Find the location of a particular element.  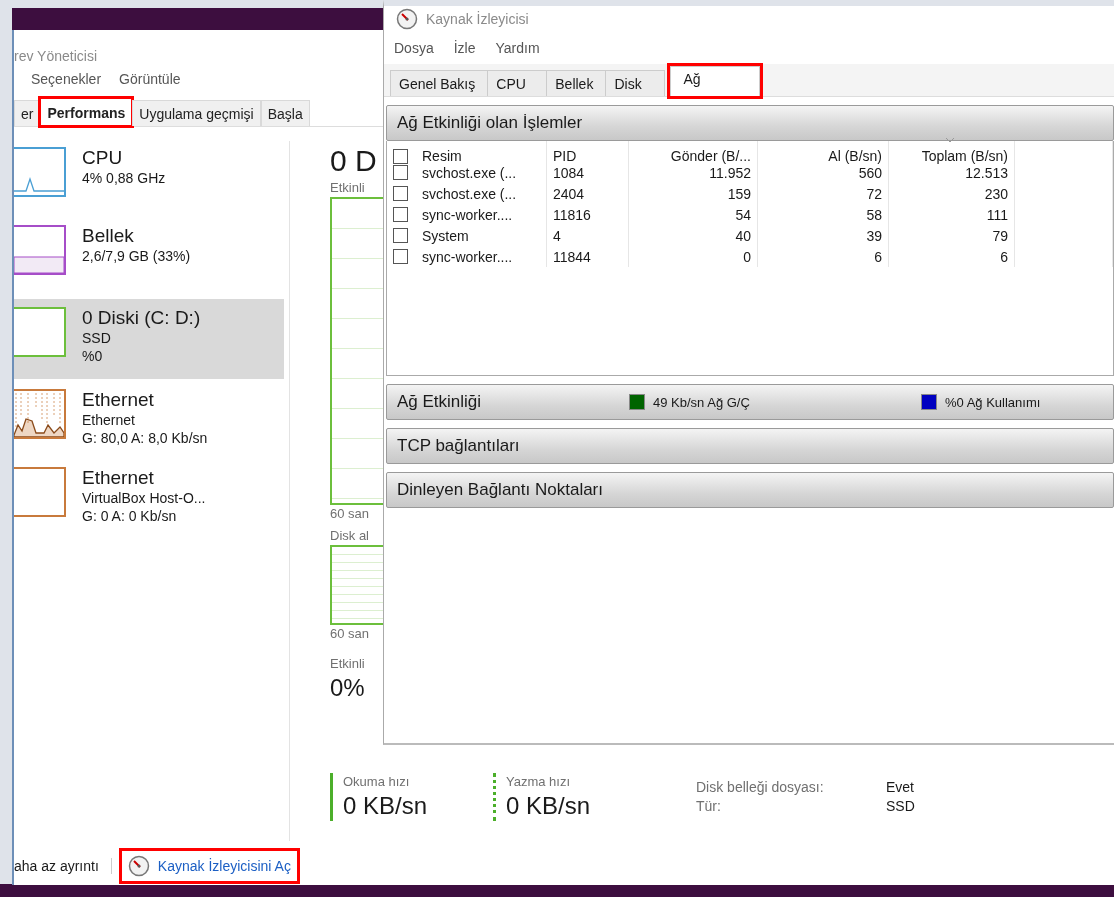

item-detail: 2,6/7,9 GB (33%) is located at coordinates (136, 256).